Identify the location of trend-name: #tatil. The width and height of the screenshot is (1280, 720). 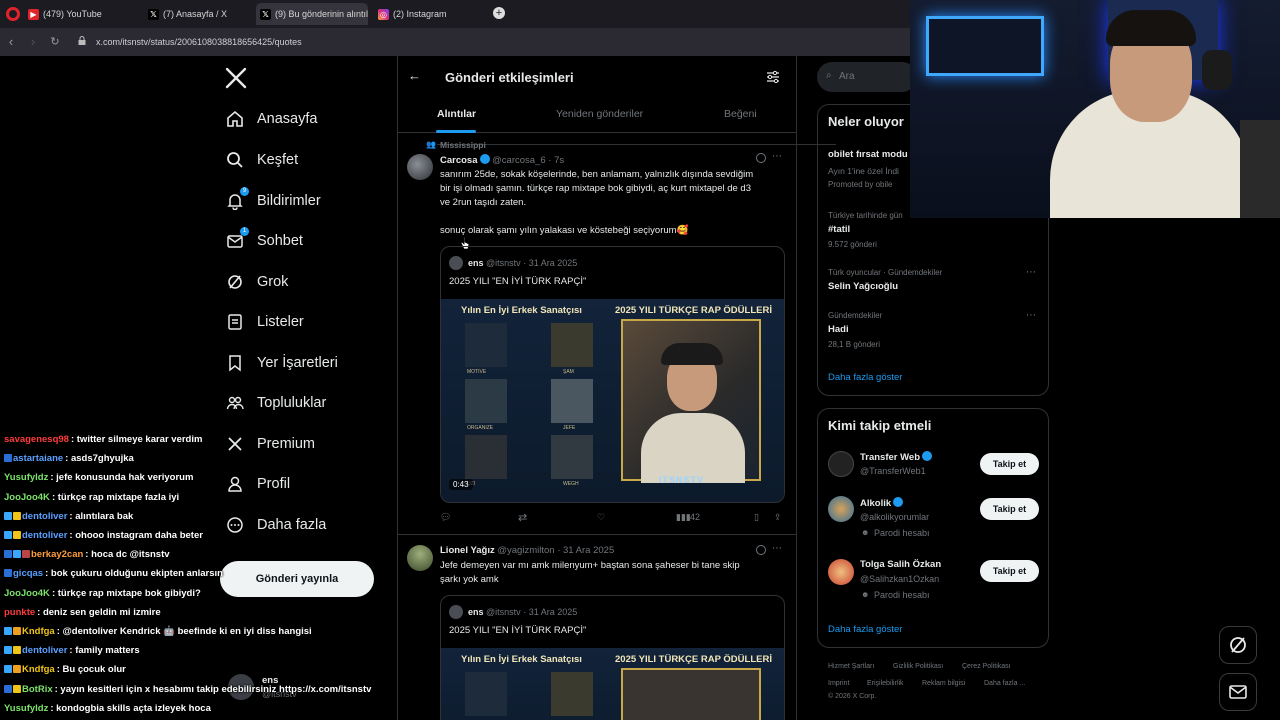
(839, 229).